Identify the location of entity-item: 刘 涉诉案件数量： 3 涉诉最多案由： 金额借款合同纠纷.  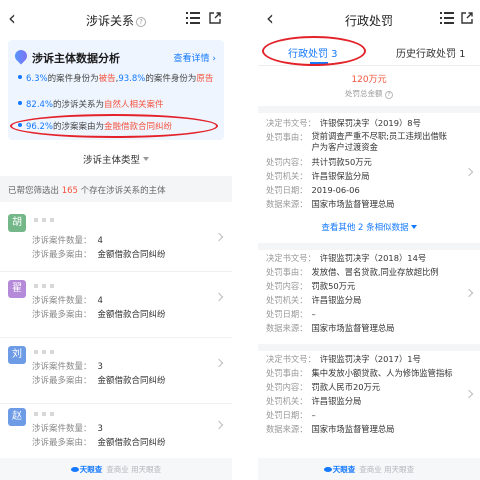
(116, 371).